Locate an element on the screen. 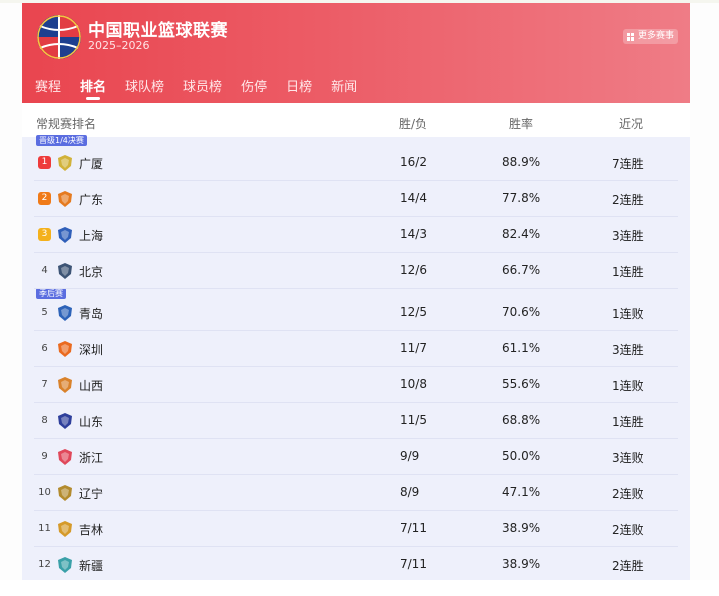 This screenshot has height=596, width=719. rank-number: 6 is located at coordinates (44, 348).